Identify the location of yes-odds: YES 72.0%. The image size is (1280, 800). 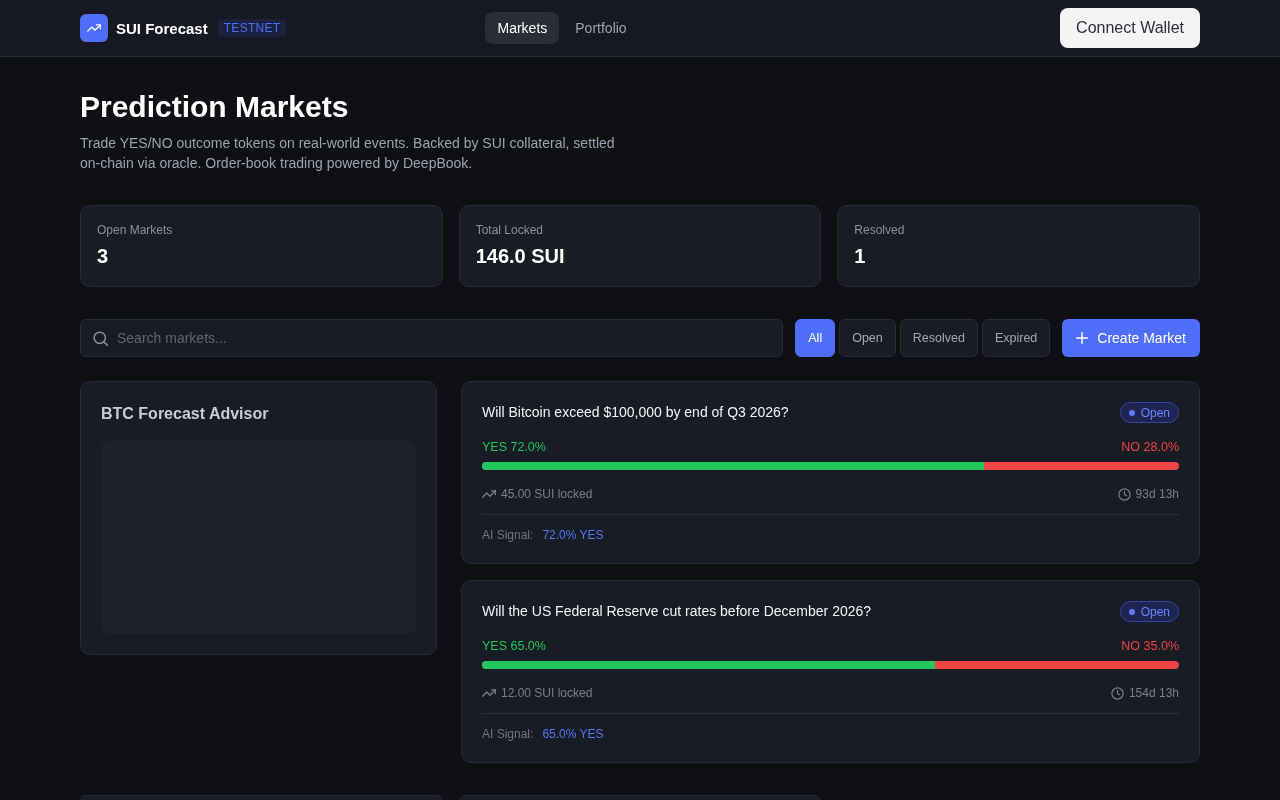
(514, 447).